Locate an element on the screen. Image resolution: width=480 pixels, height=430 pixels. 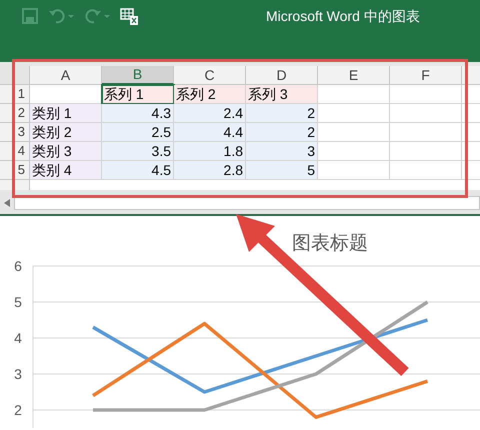
row-header is located at coordinates (15, 185).